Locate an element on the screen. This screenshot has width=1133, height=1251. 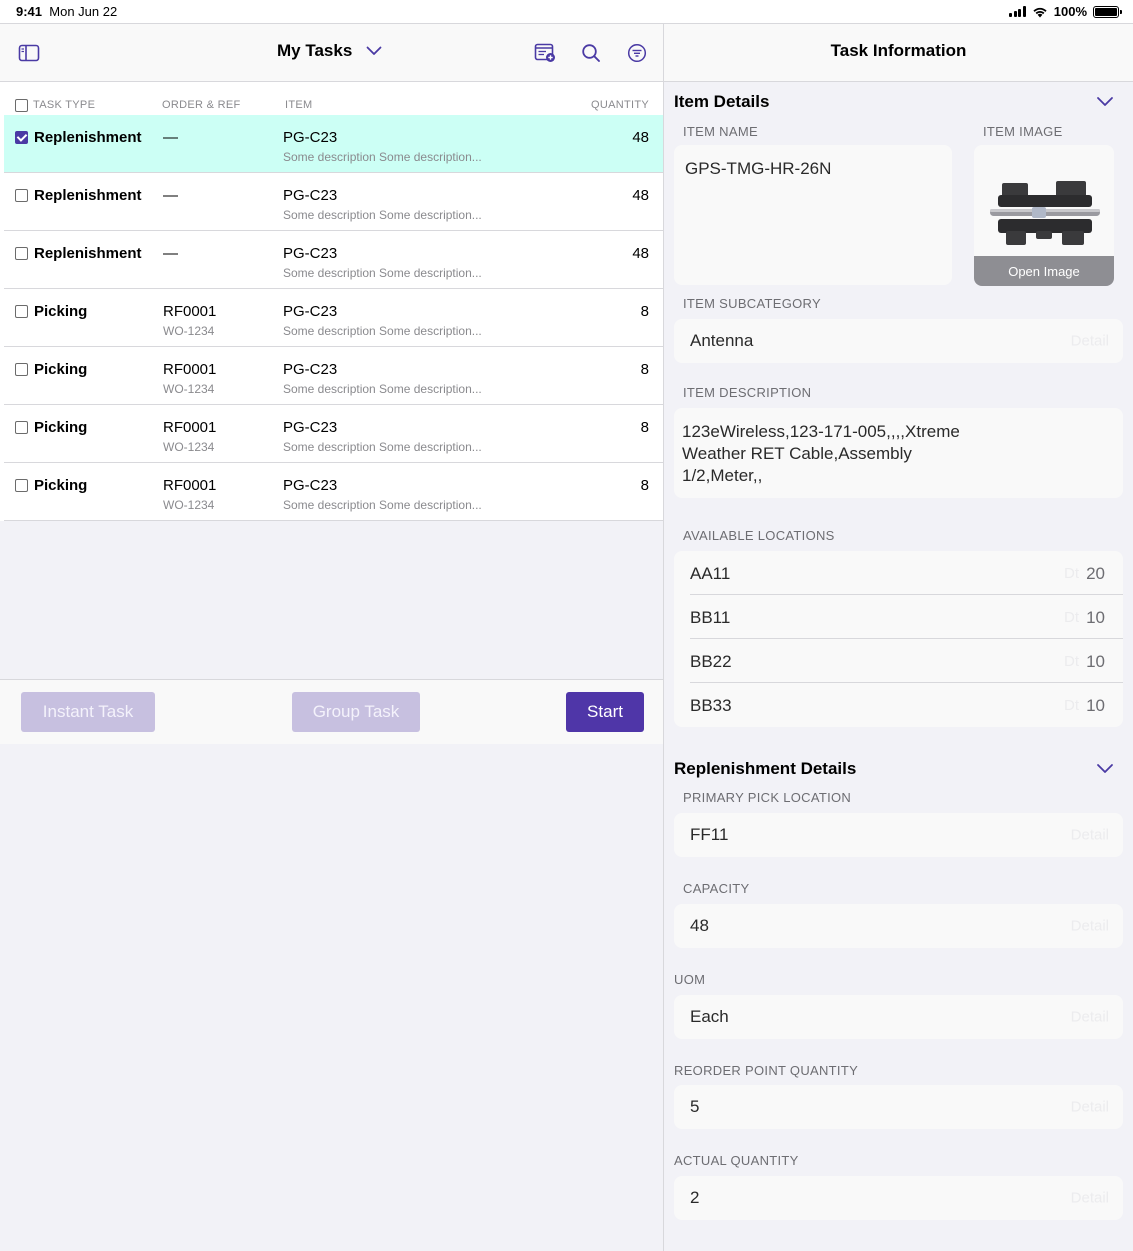
task-action-bar: Instant Task Group Task Start is located at coordinates (331, 711).